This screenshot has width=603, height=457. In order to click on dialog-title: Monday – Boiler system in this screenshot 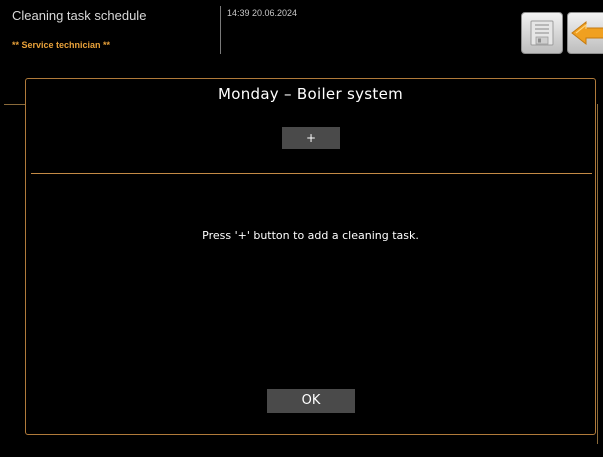, I will do `click(310, 94)`.